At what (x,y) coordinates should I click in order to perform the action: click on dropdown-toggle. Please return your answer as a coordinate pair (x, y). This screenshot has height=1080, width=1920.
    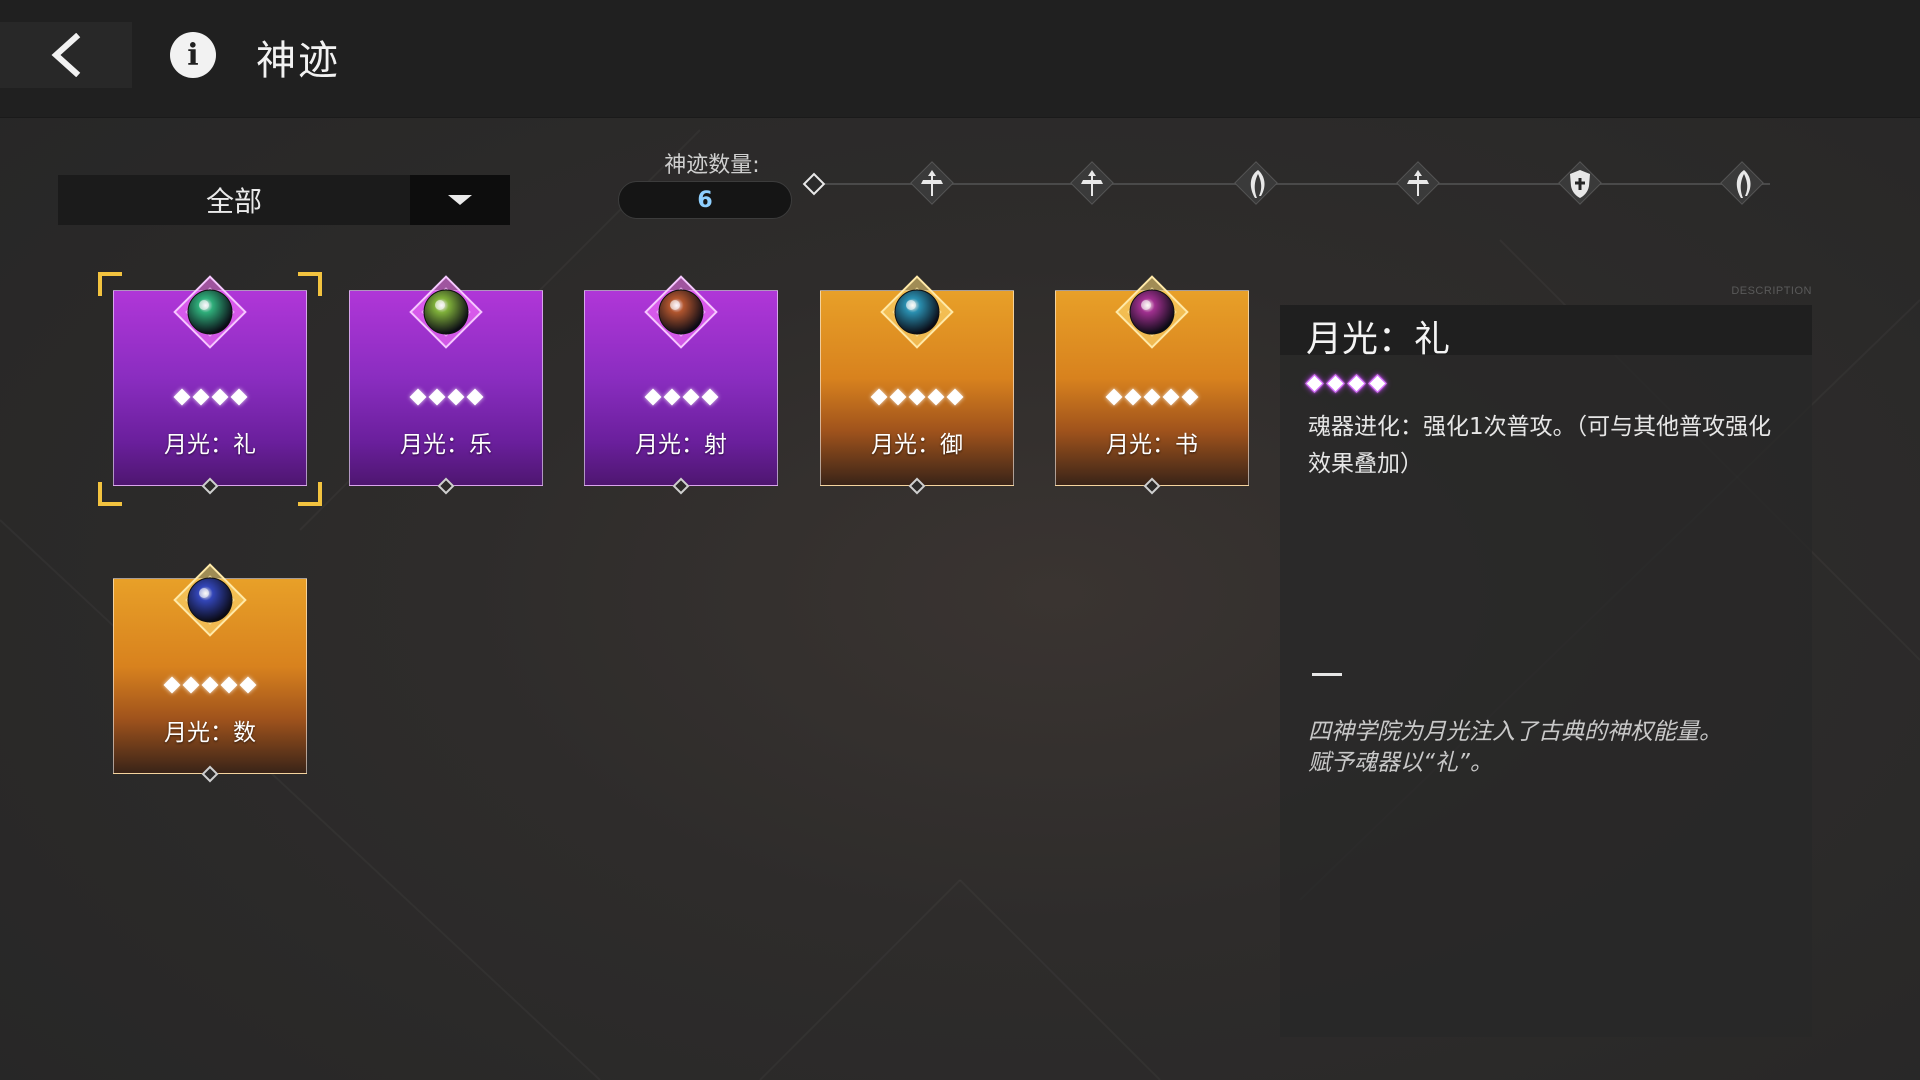
    Looking at the image, I should click on (460, 200).